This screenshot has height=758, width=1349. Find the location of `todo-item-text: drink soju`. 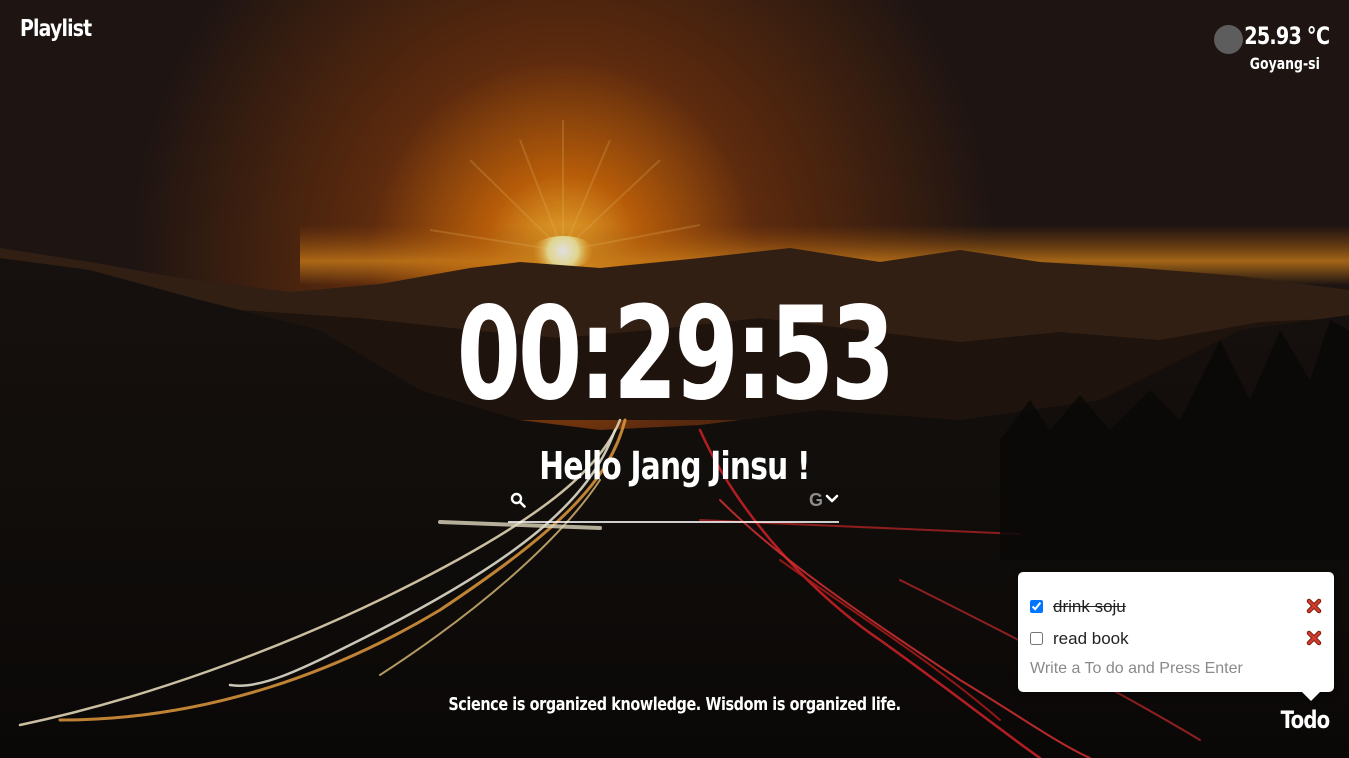

todo-item-text: drink soju is located at coordinates (1089, 606).